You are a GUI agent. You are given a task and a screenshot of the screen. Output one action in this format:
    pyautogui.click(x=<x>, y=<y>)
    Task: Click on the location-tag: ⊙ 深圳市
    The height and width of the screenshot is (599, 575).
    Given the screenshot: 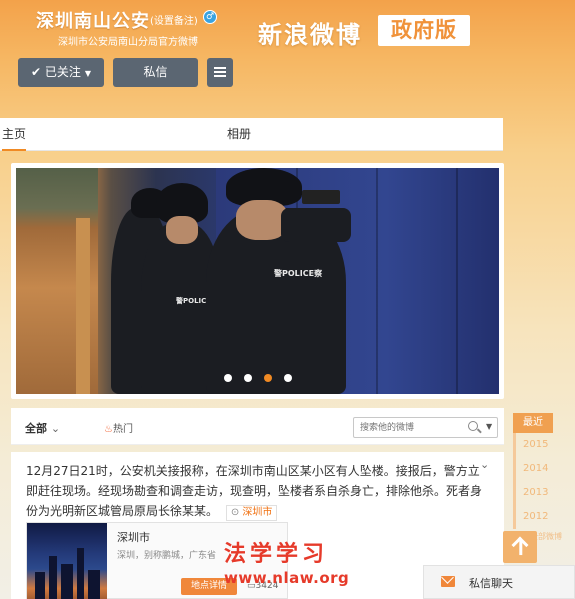 What is the action you would take?
    pyautogui.click(x=251, y=513)
    